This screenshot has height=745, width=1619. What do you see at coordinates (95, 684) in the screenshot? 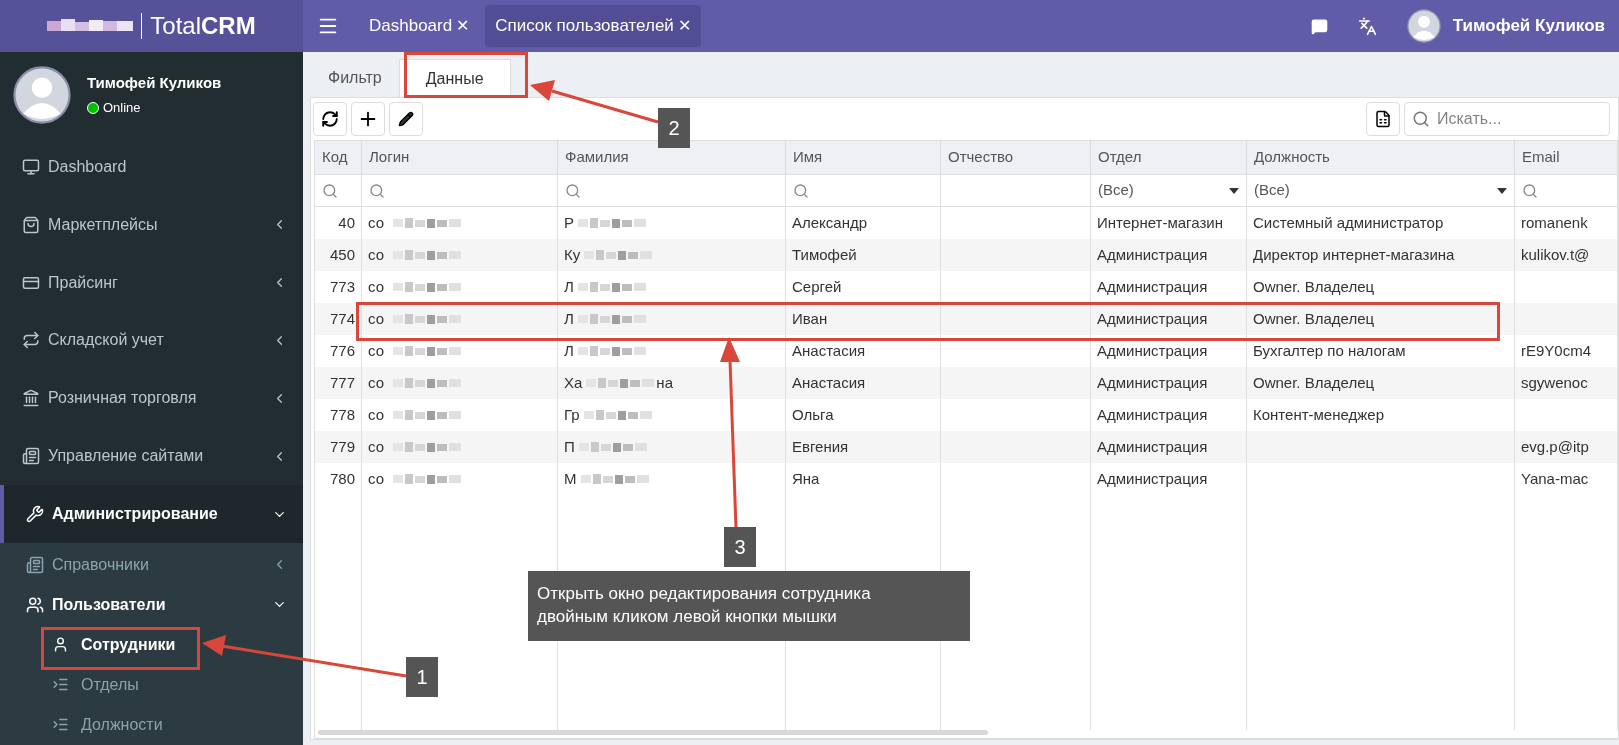
I see `submenu-item: Отделы` at bounding box center [95, 684].